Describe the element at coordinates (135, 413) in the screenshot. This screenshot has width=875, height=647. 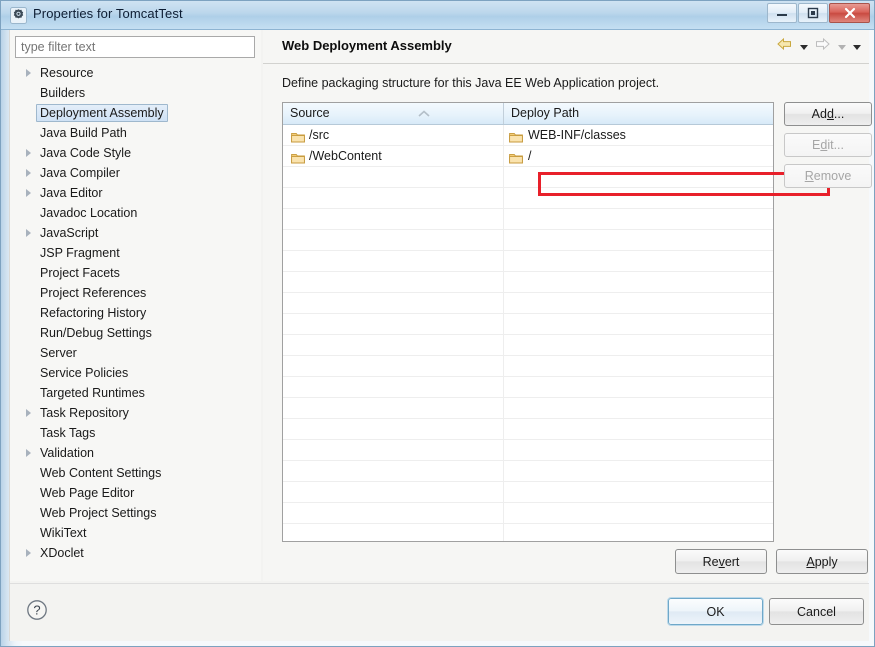
I see `sidebar-item-task-repository: Task Repository` at that location.